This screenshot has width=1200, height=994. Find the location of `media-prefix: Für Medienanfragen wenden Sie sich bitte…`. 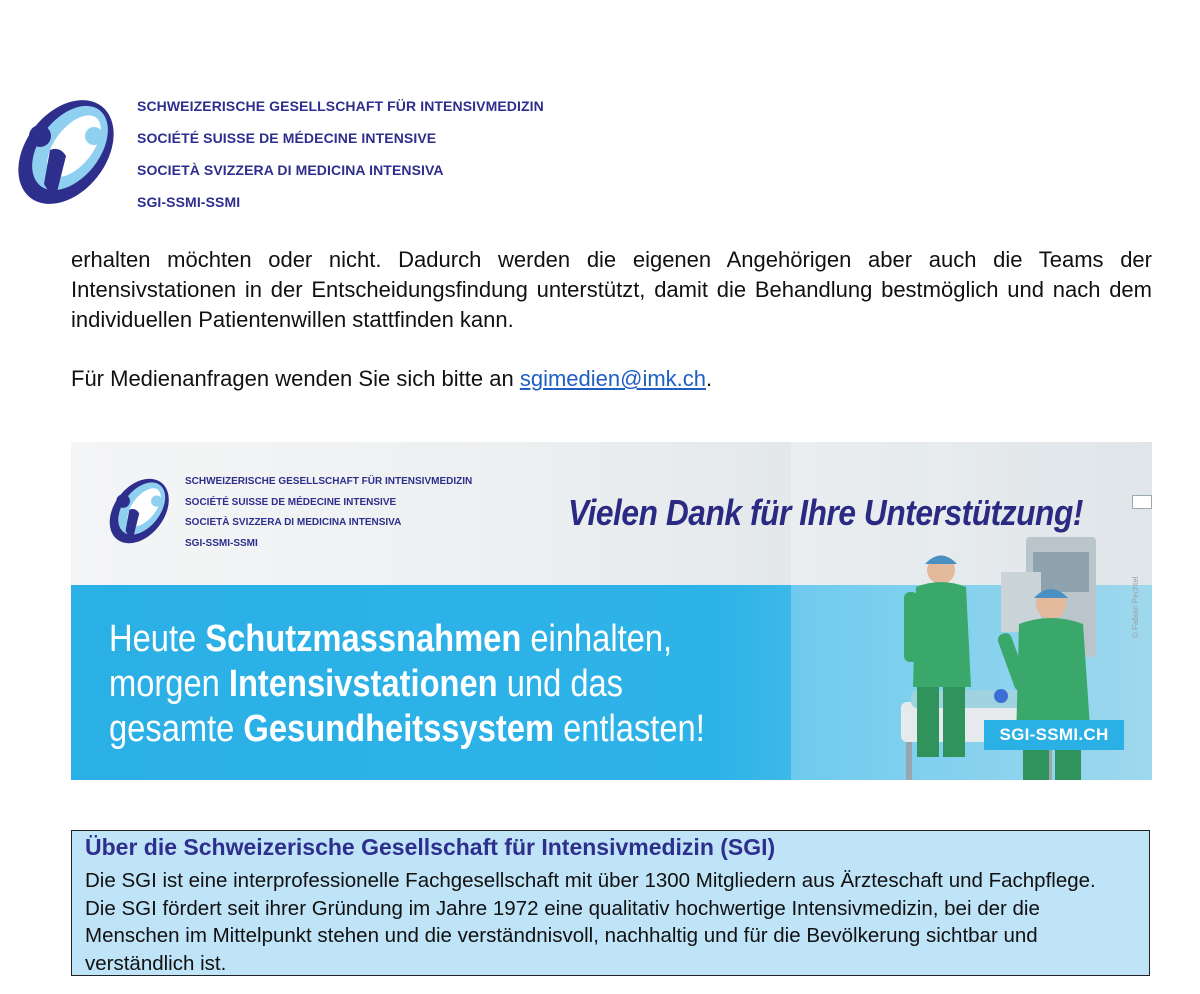

media-prefix: Für Medienanfragen wenden Sie sich bitte… is located at coordinates (295, 378).